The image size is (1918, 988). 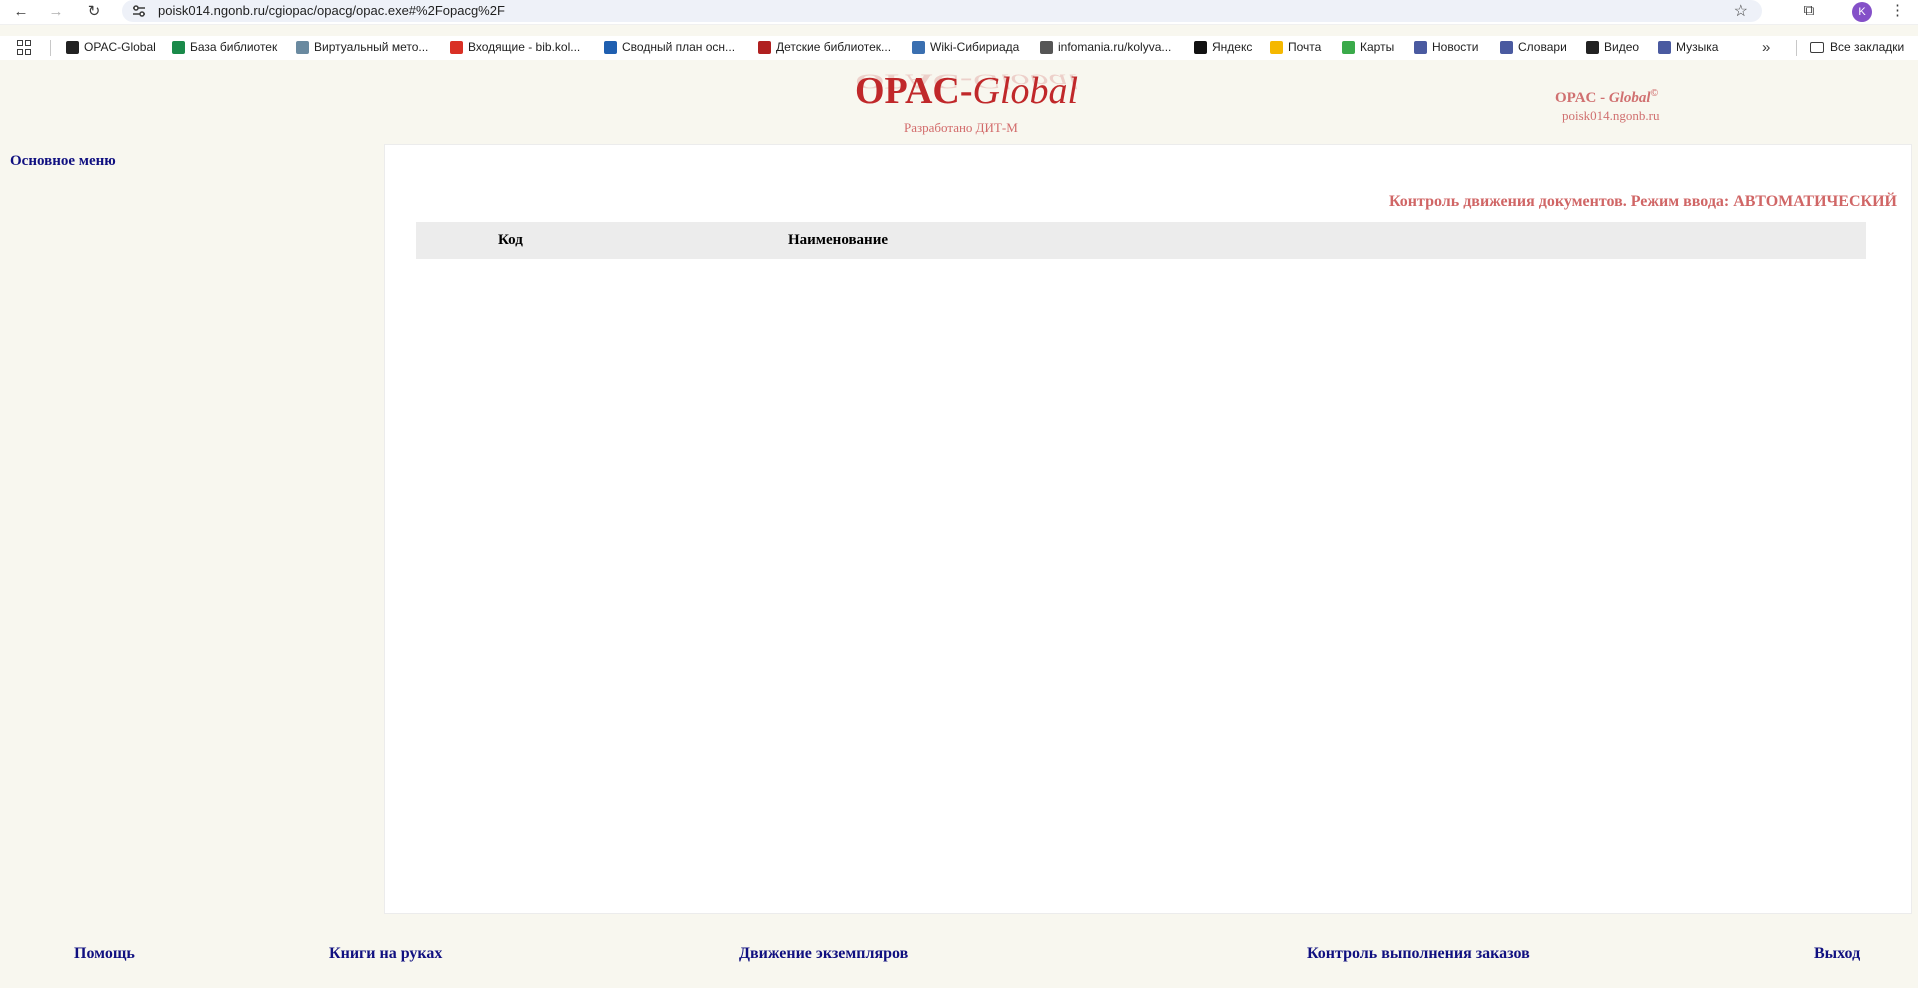 What do you see at coordinates (1377, 47) in the screenshot?
I see `bookmark-label: Карты` at bounding box center [1377, 47].